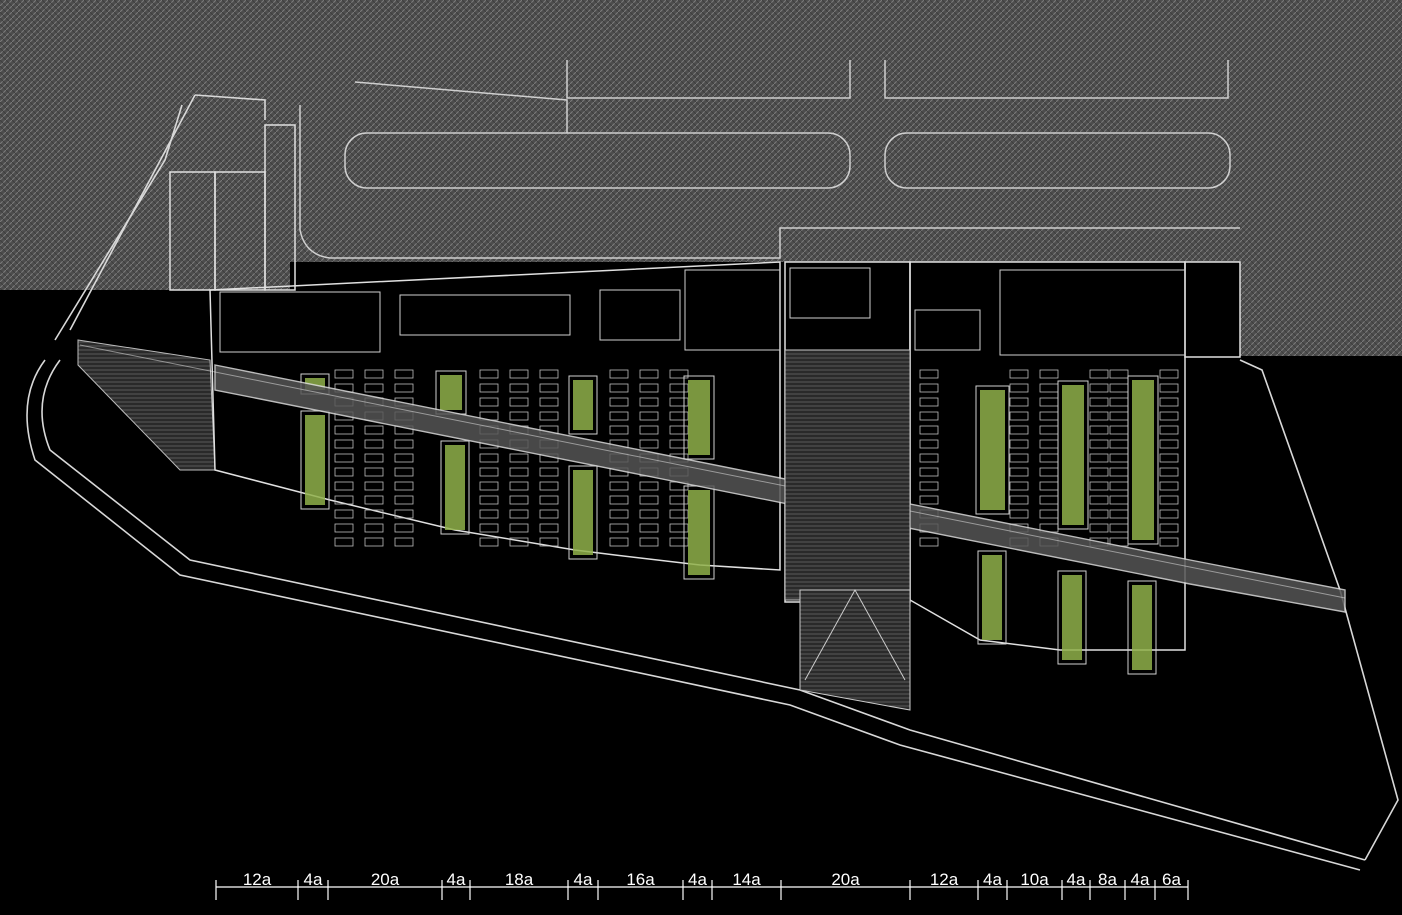 Image resolution: width=1402 pixels, height=915 pixels. Describe the element at coordinates (640, 879) in the screenshot. I see `dimension-label: 16a` at that location.